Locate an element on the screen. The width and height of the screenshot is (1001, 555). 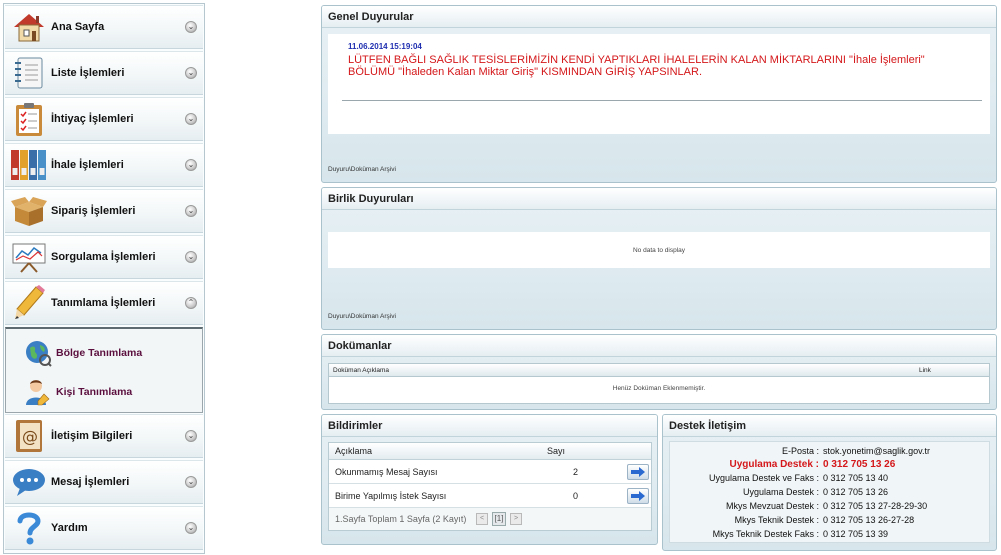
submenu-item-bolge-tanimlama: Bölge Tanımlama is located at coordinates (104, 352).